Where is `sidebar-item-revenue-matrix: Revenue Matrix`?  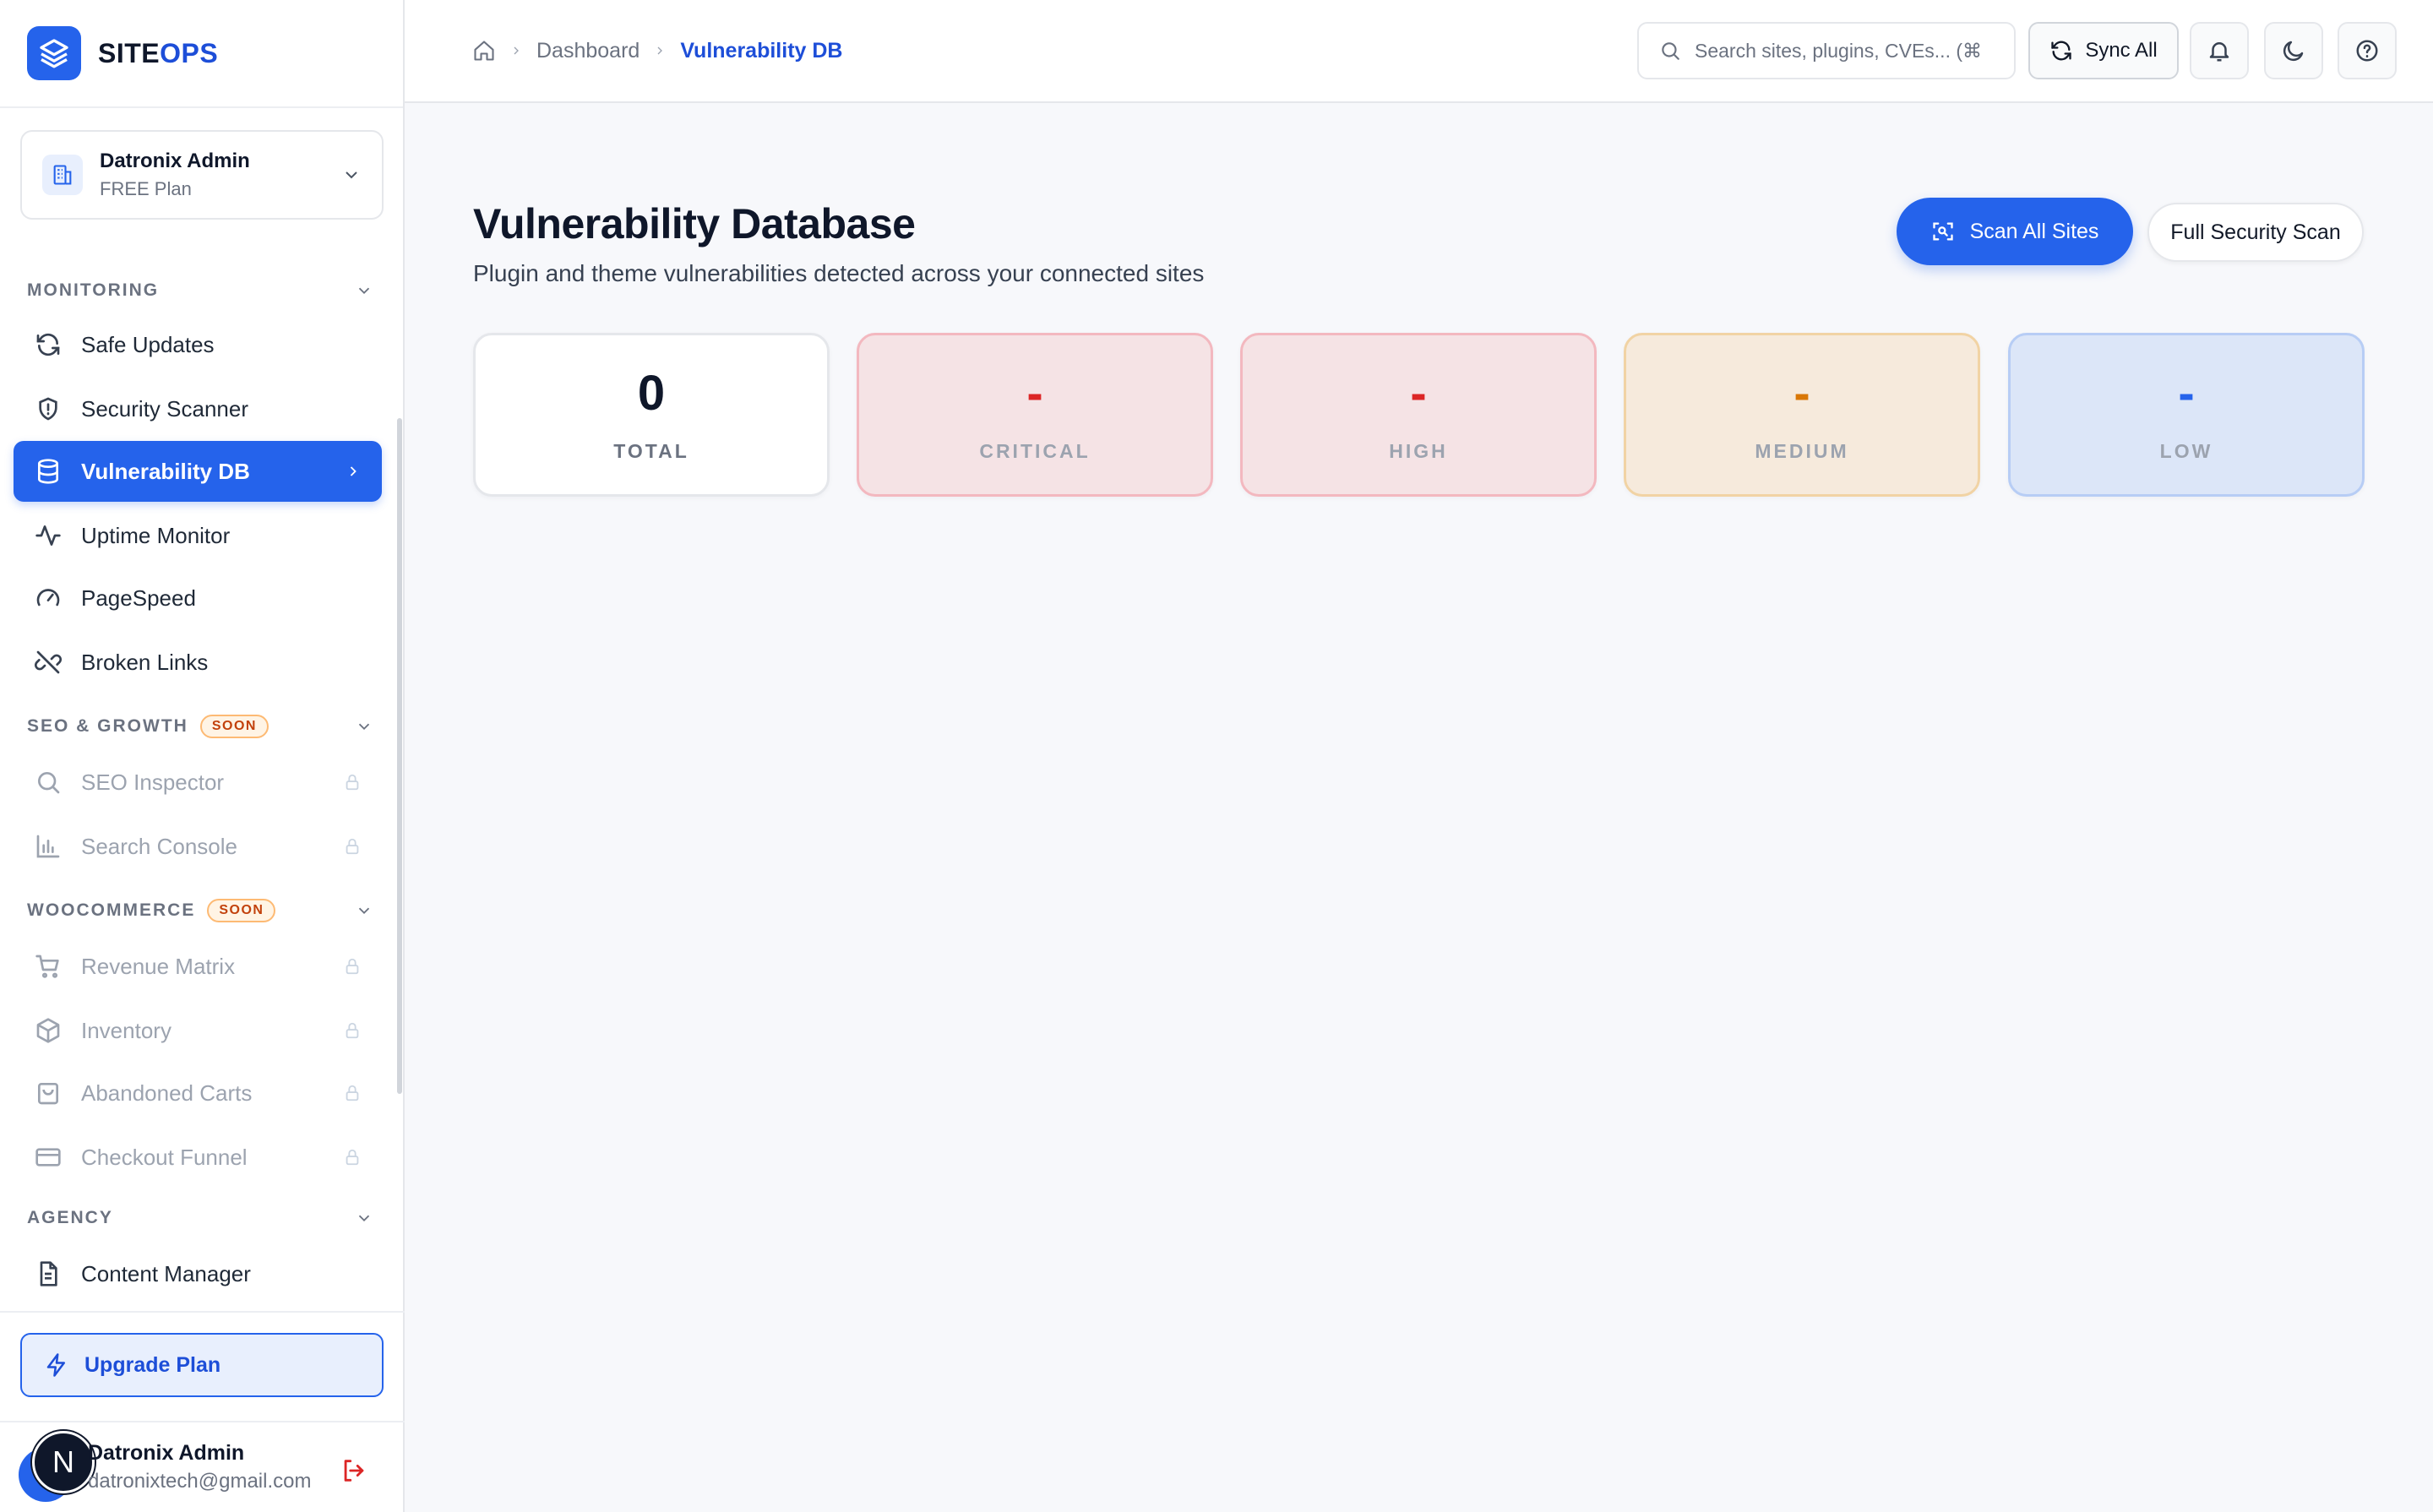
sidebar-item-revenue-matrix: Revenue Matrix is located at coordinates (198, 966).